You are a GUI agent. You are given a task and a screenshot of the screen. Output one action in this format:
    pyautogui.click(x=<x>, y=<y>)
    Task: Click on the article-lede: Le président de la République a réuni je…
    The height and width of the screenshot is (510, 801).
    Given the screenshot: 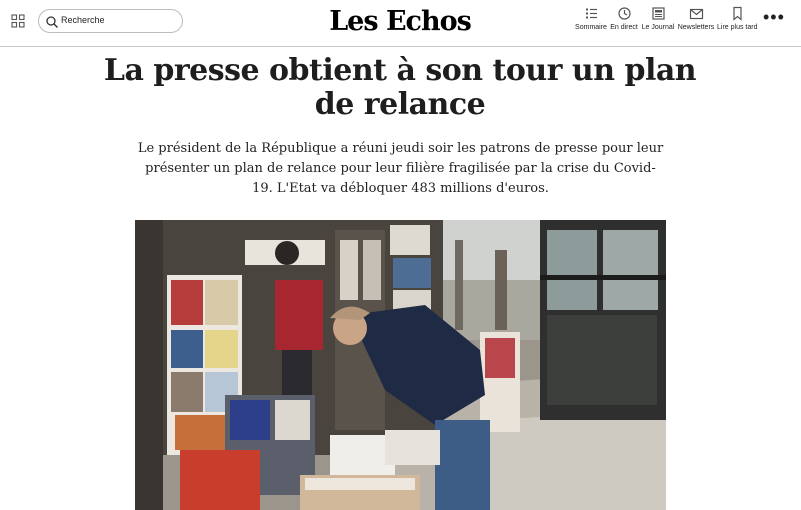 What is the action you would take?
    pyautogui.click(x=400, y=168)
    